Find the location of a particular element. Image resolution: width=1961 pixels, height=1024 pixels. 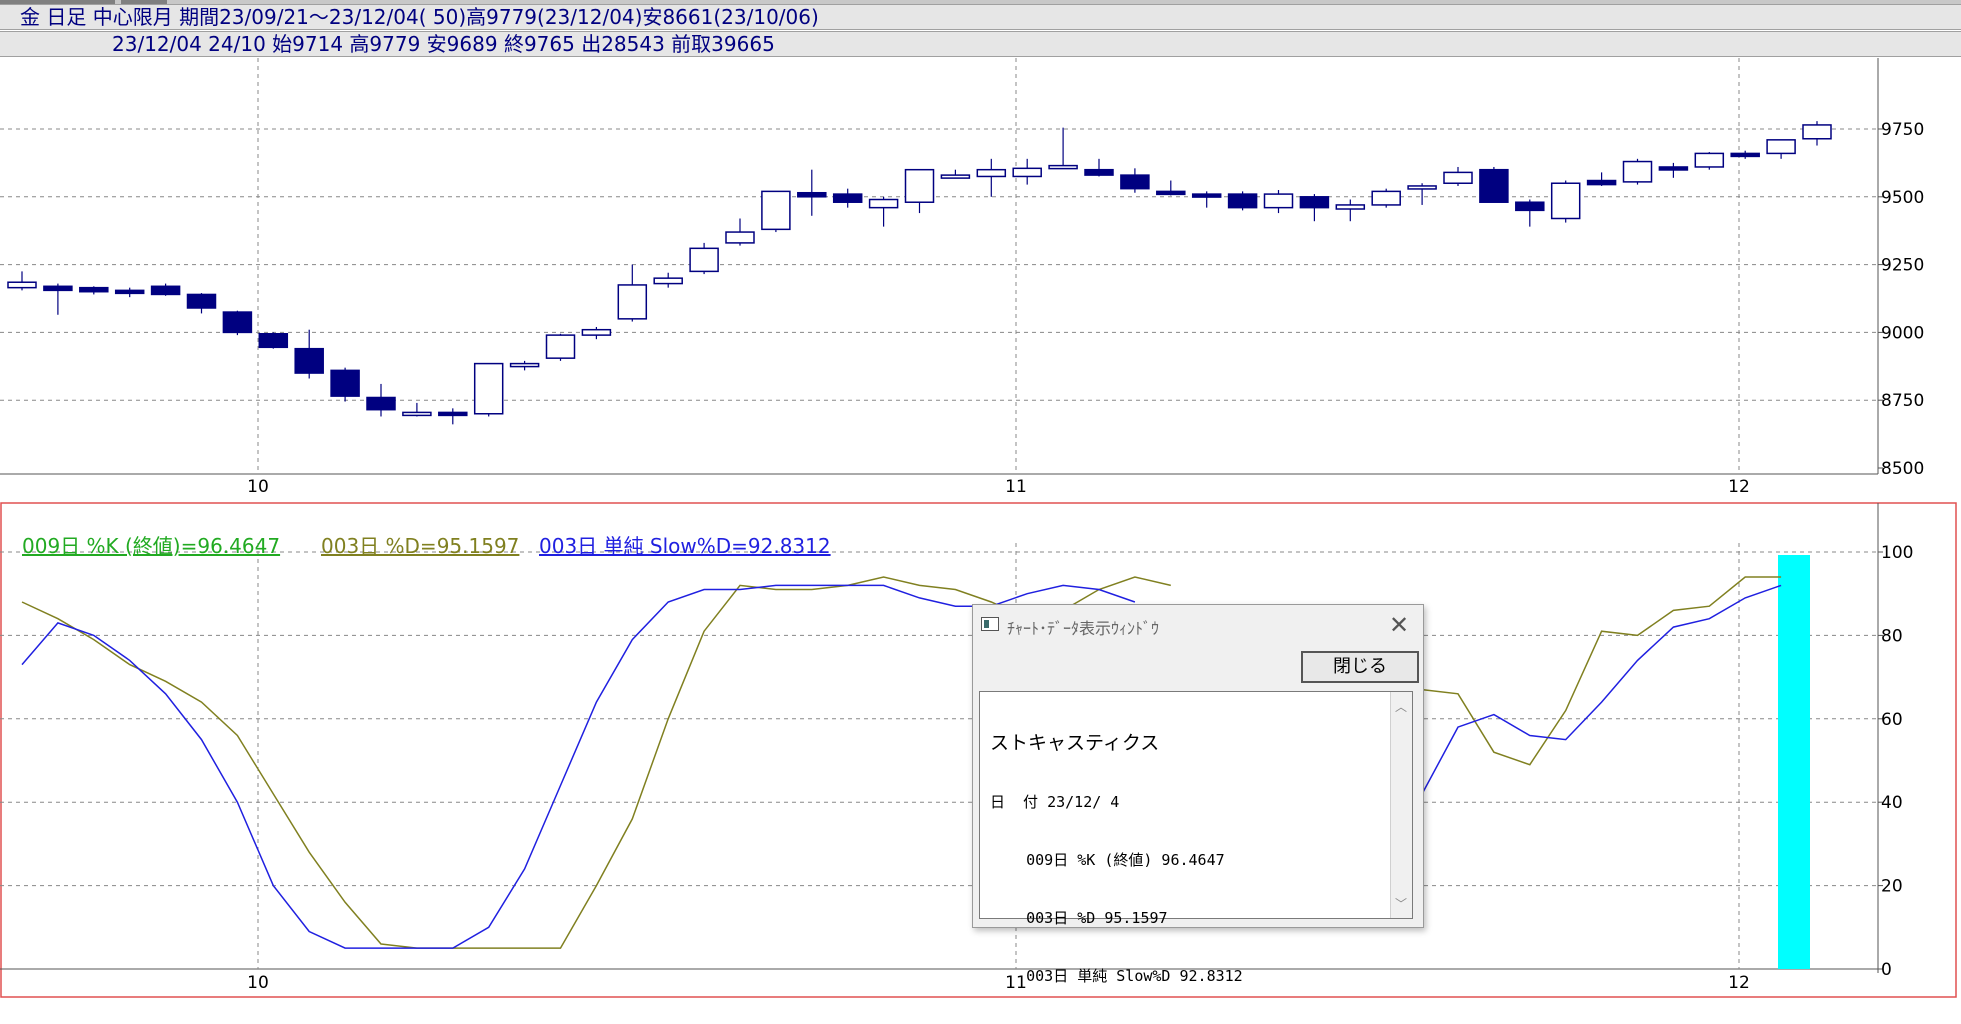

price-tick-label: 9000 is located at coordinates (1902, 333).